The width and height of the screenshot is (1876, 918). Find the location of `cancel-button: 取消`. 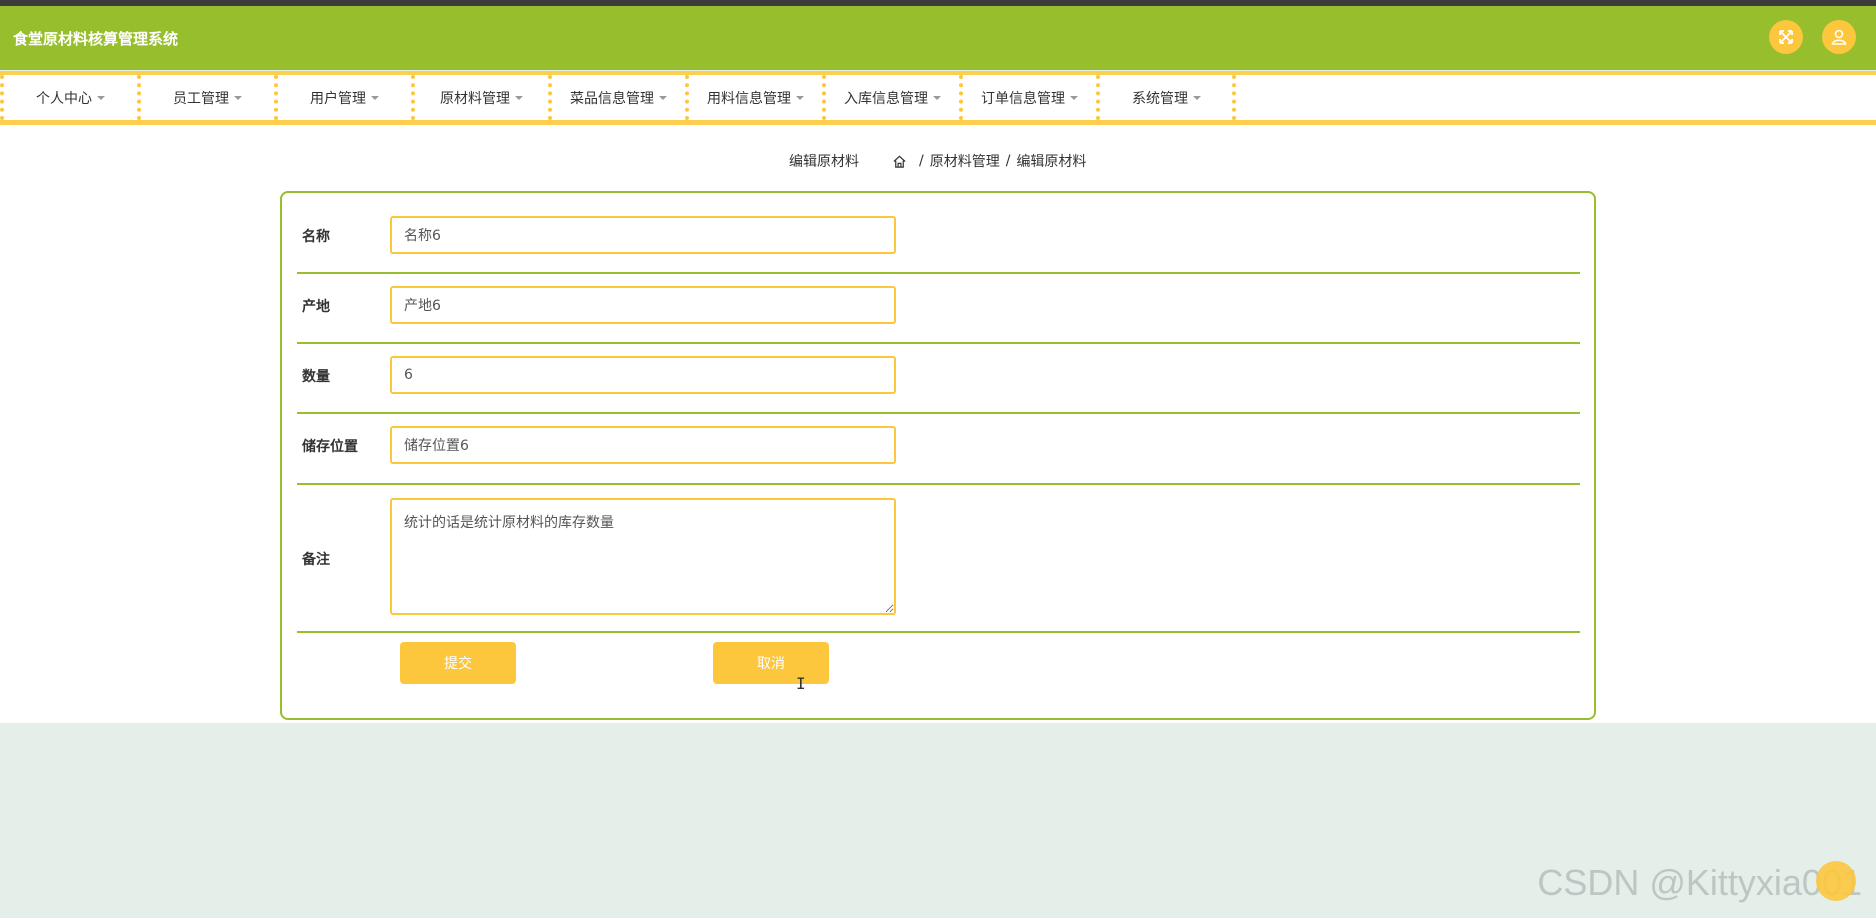

cancel-button: 取消 is located at coordinates (771, 663).